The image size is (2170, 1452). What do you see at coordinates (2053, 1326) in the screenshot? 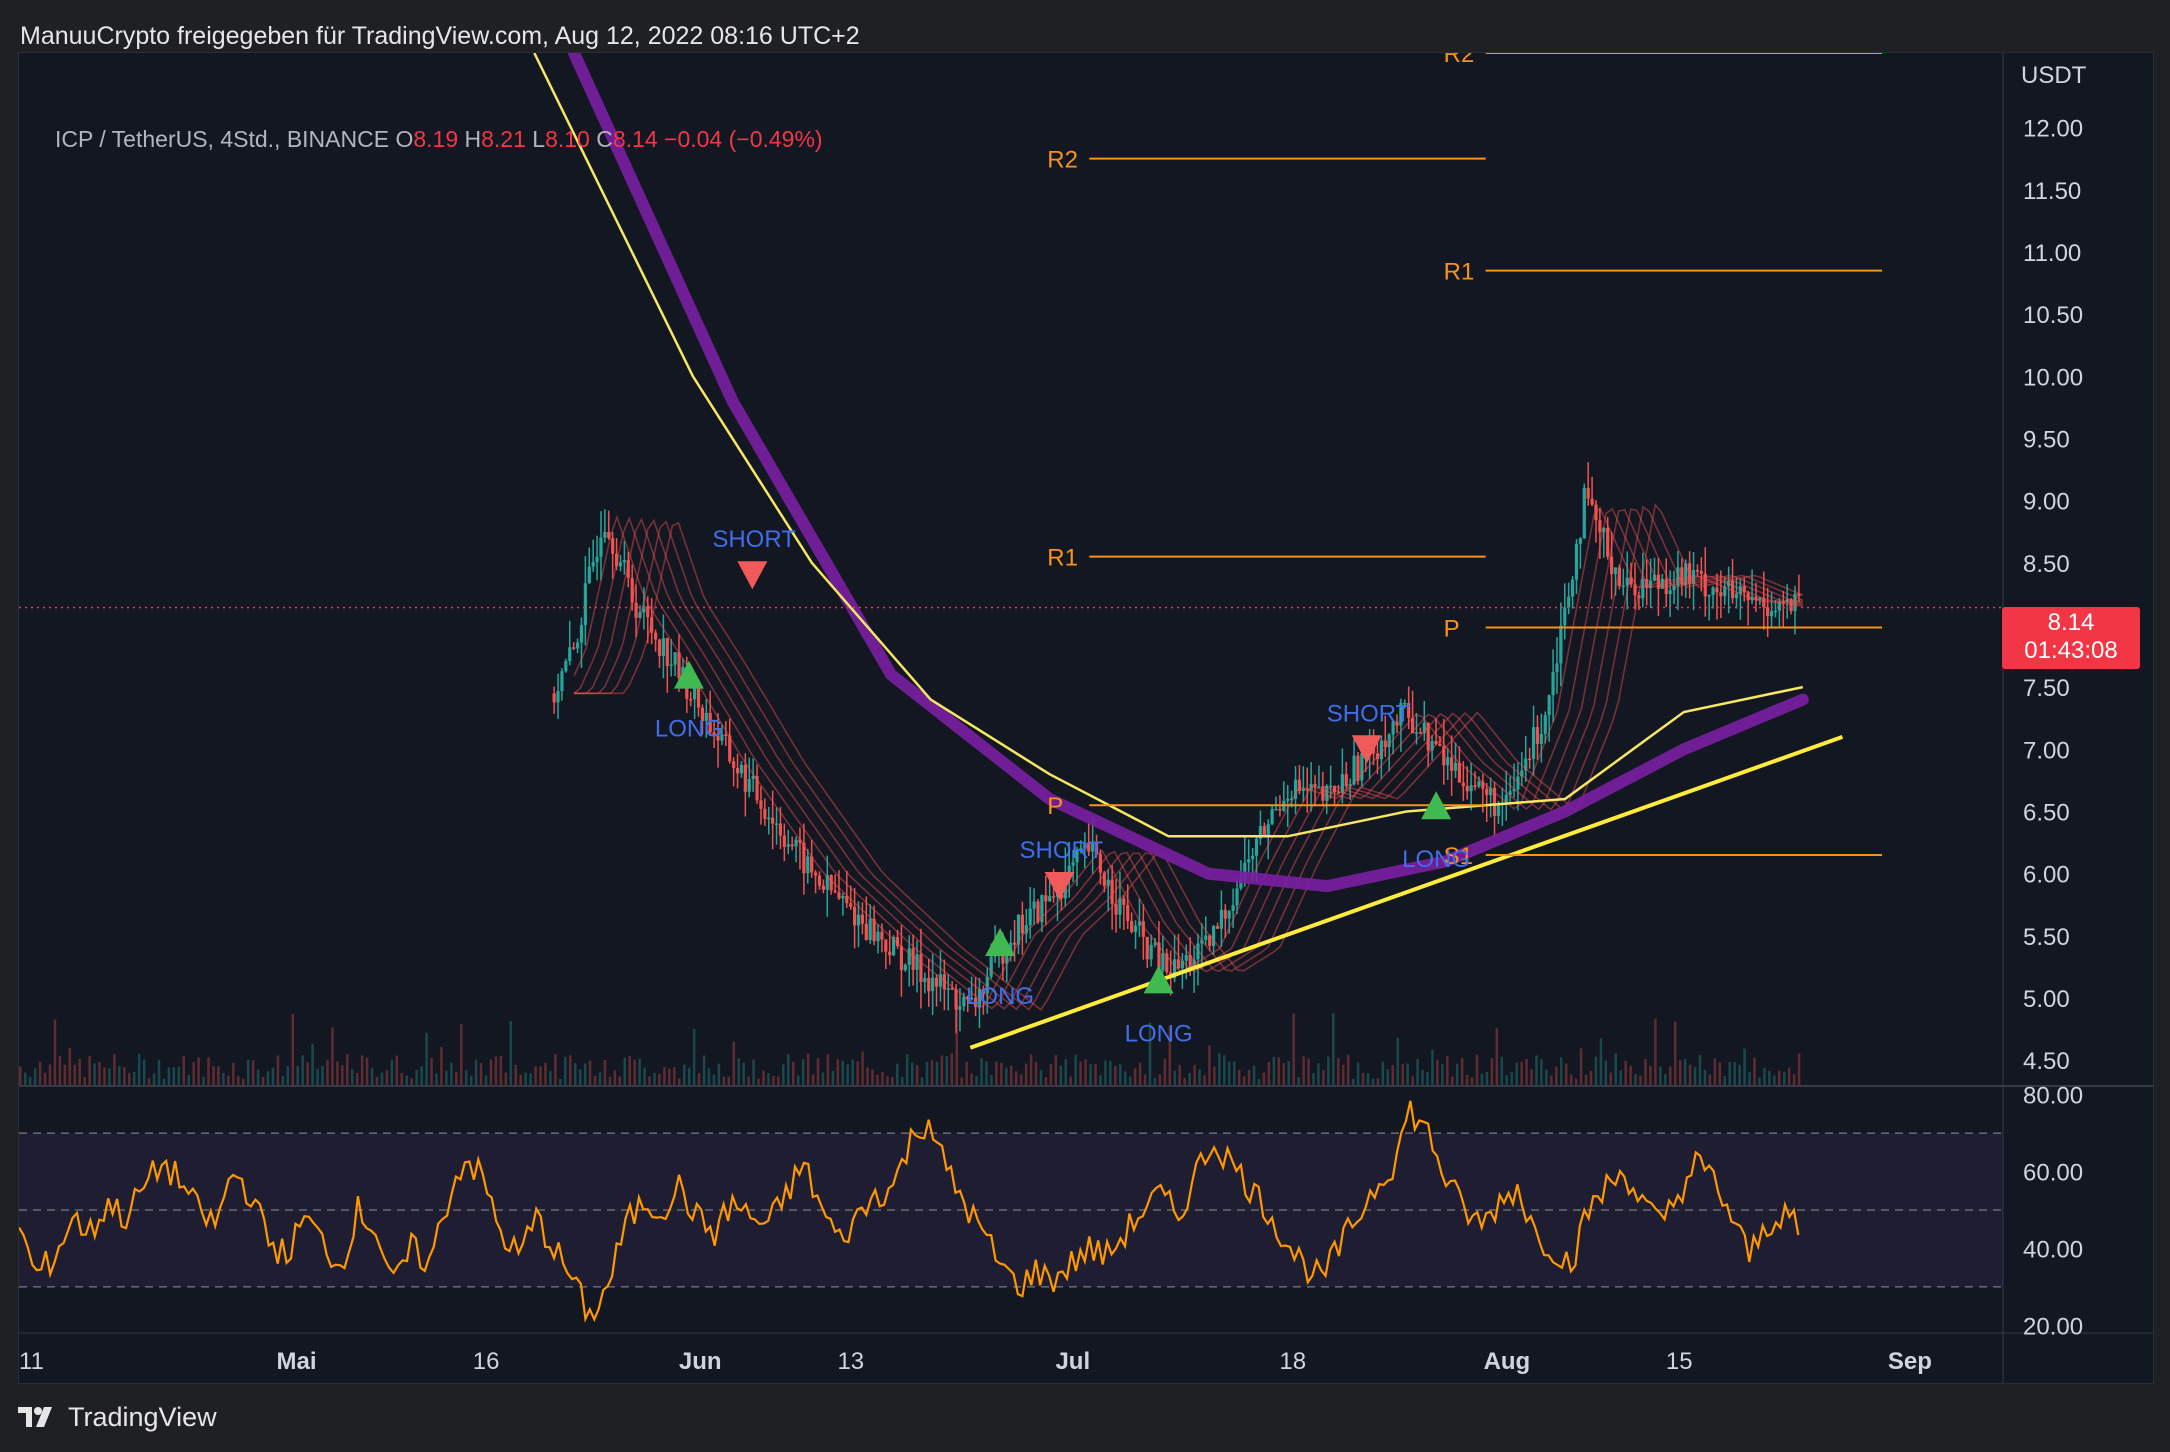
I see `rsi-tick-label: 20.00` at bounding box center [2053, 1326].